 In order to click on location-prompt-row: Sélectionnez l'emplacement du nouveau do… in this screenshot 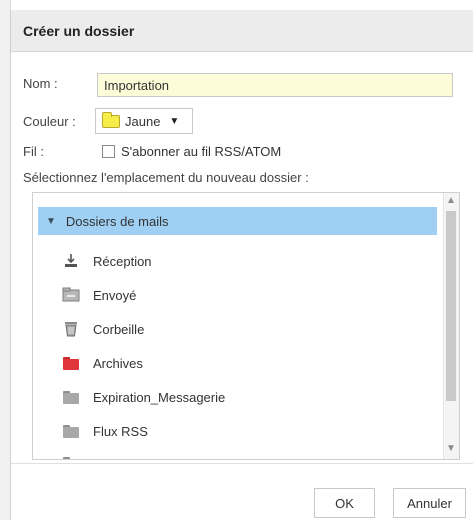, I will do `click(166, 177)`.